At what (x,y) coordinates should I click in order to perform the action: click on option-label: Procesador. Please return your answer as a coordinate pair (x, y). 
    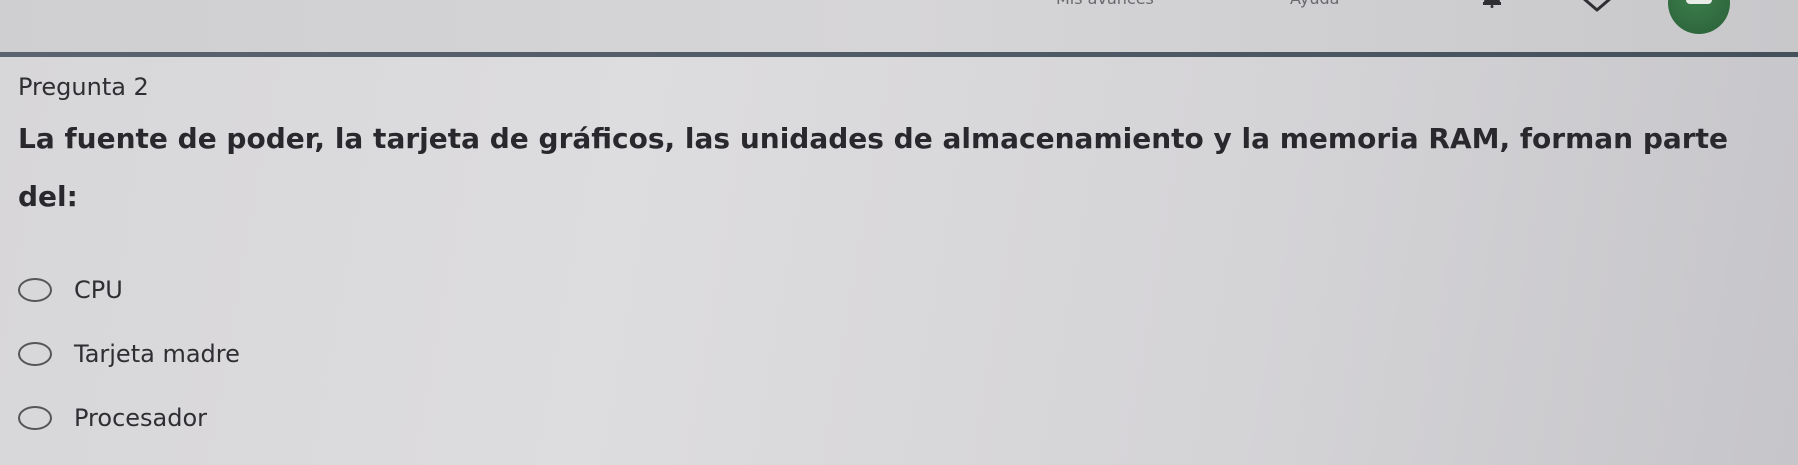
    Looking at the image, I should click on (141, 418).